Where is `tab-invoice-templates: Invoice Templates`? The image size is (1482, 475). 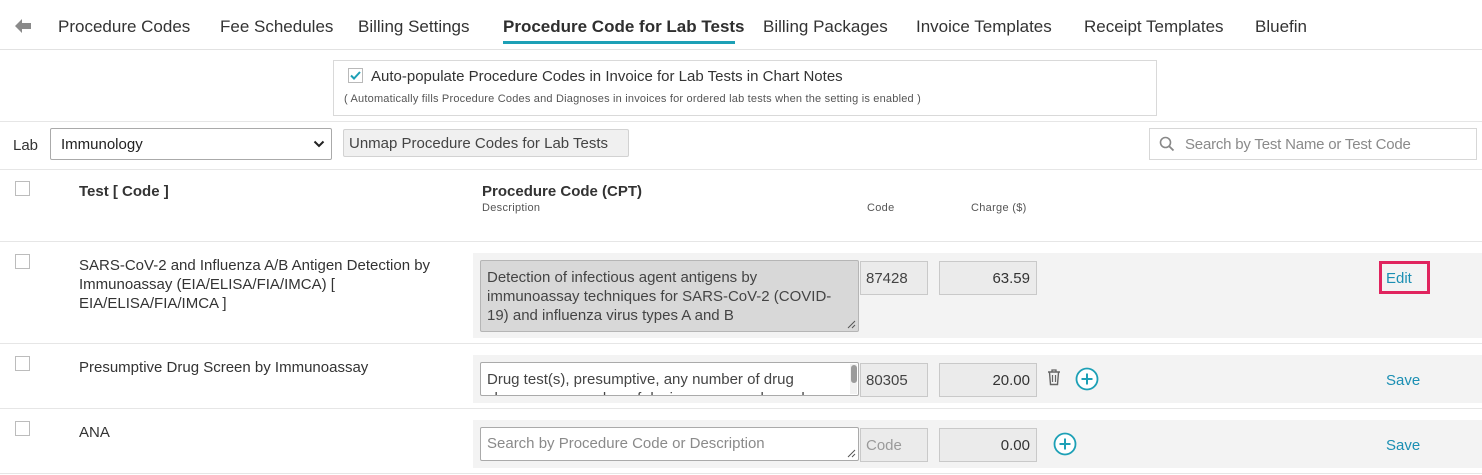
tab-invoice-templates: Invoice Templates is located at coordinates (984, 27).